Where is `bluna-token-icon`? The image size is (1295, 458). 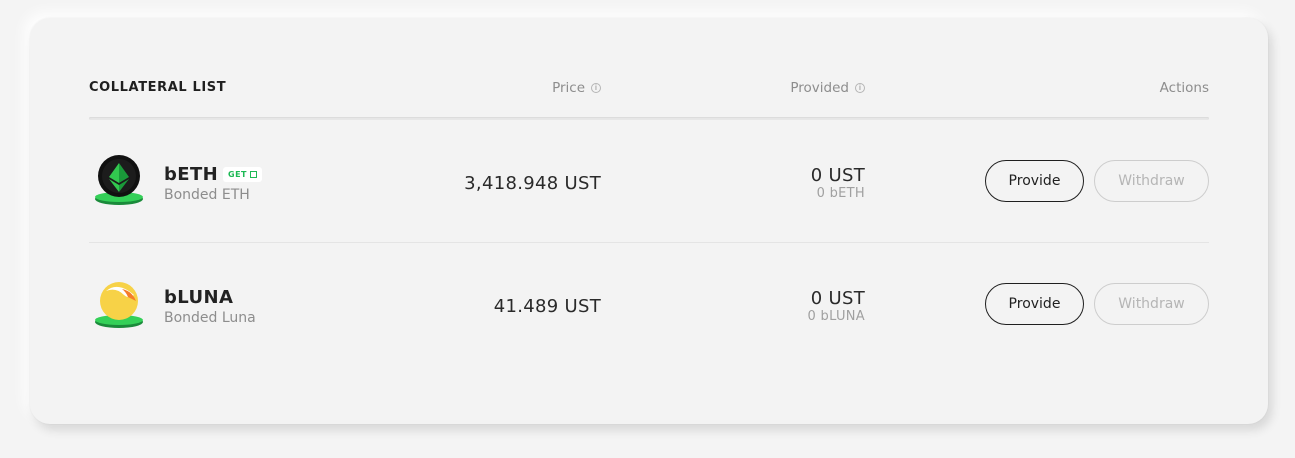
bluna-token-icon is located at coordinates (119, 305).